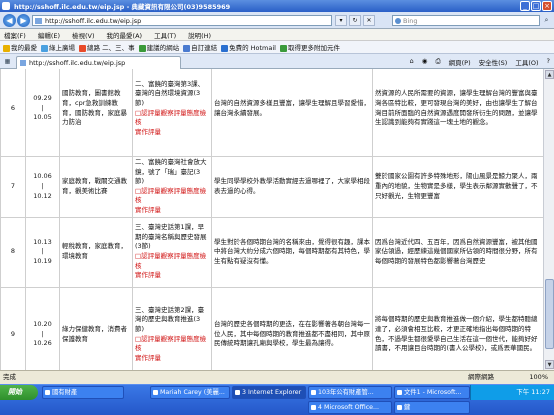 The image size is (554, 415). I want to click on status-bar: 完成 網際網路 100%, so click(277, 377).